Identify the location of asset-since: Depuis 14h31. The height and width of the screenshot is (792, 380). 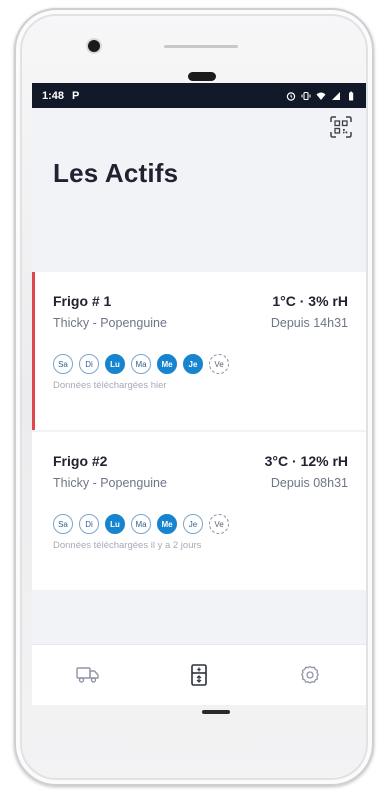
(309, 323).